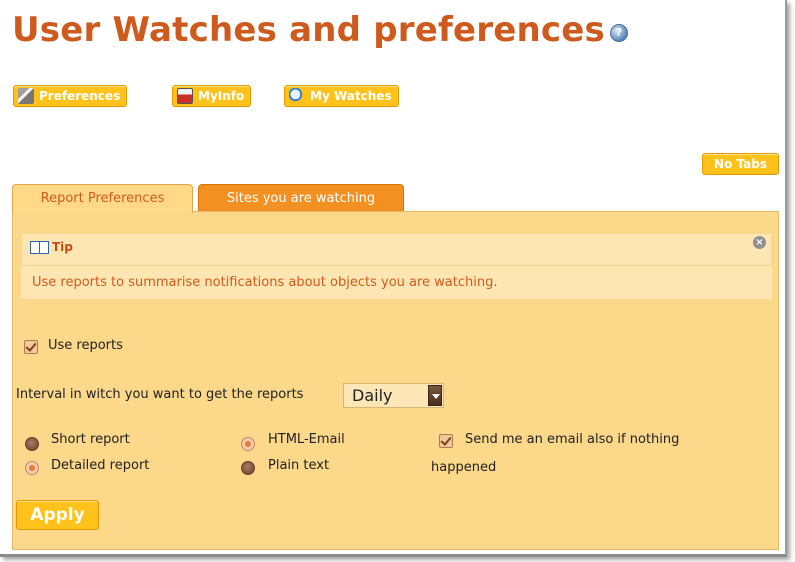 This screenshot has height=562, width=795. I want to click on preferences-button: Preferences, so click(70, 96).